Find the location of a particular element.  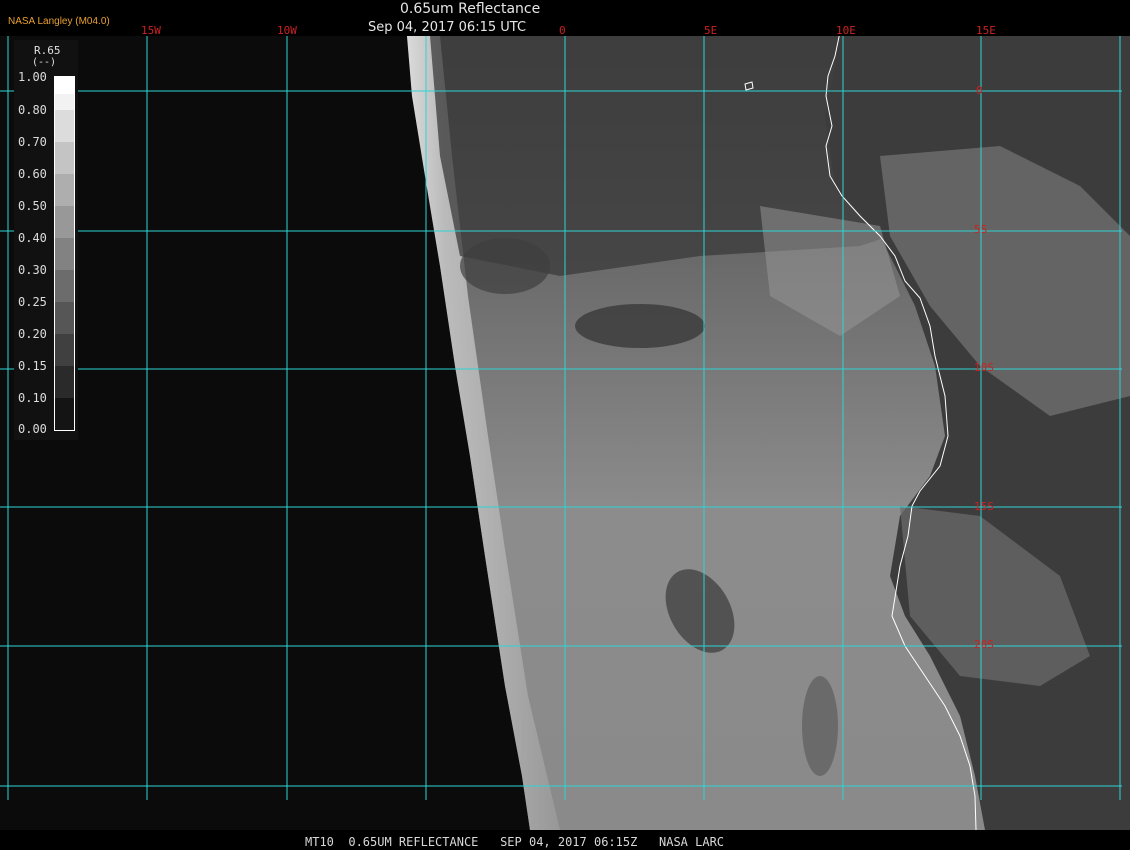

colorbar-scale is located at coordinates (64, 253).